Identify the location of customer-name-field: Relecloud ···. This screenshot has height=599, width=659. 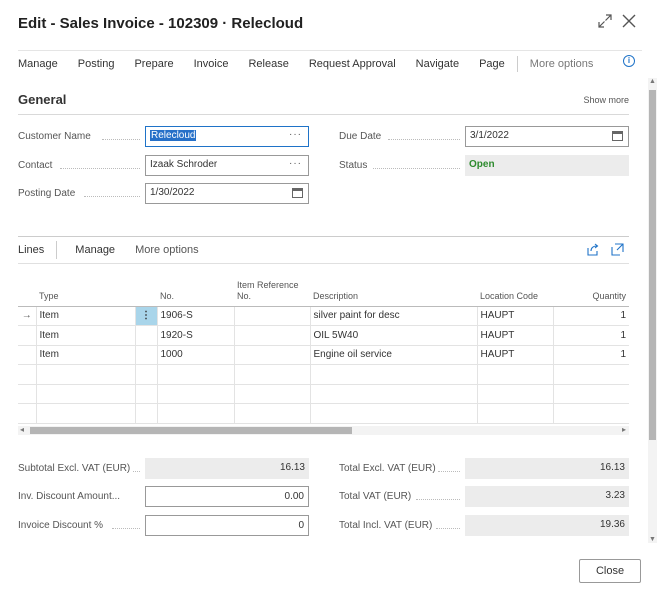
(227, 136).